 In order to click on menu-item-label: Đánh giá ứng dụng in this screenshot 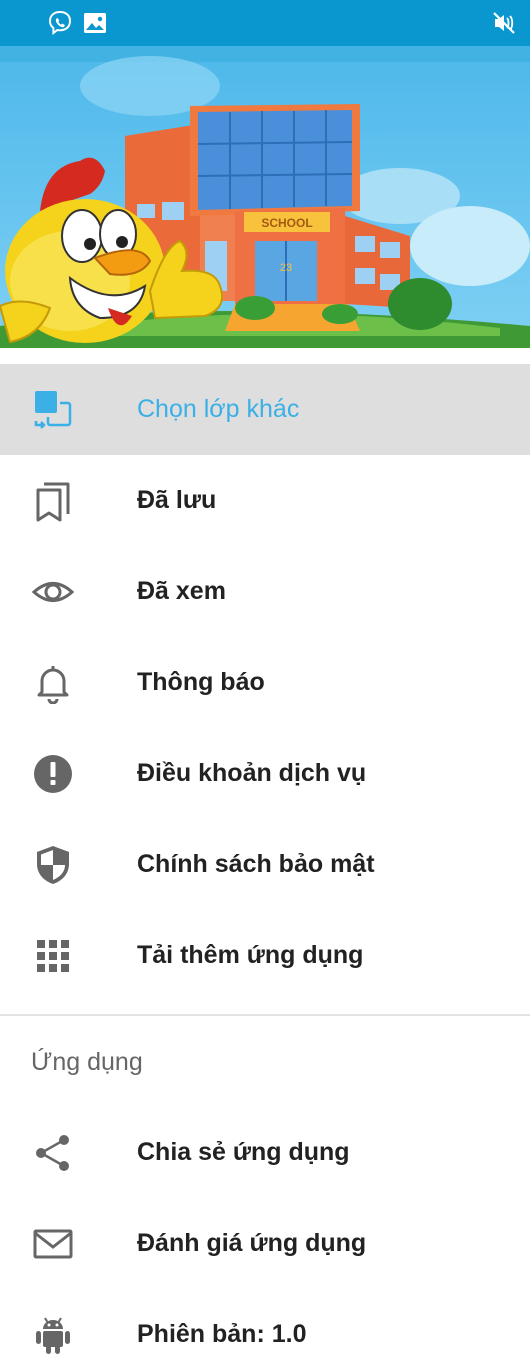, I will do `click(252, 1243)`.